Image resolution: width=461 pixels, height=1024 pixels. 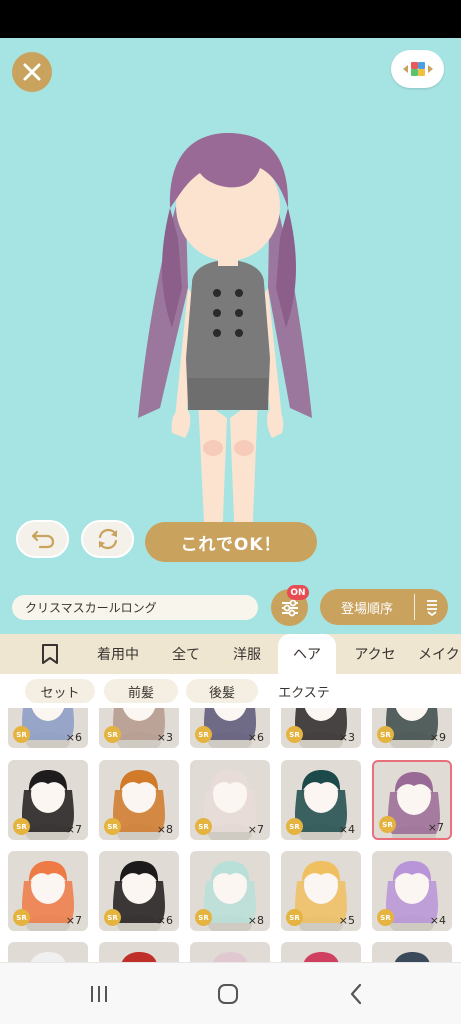 I want to click on home-icon, so click(x=228, y=994).